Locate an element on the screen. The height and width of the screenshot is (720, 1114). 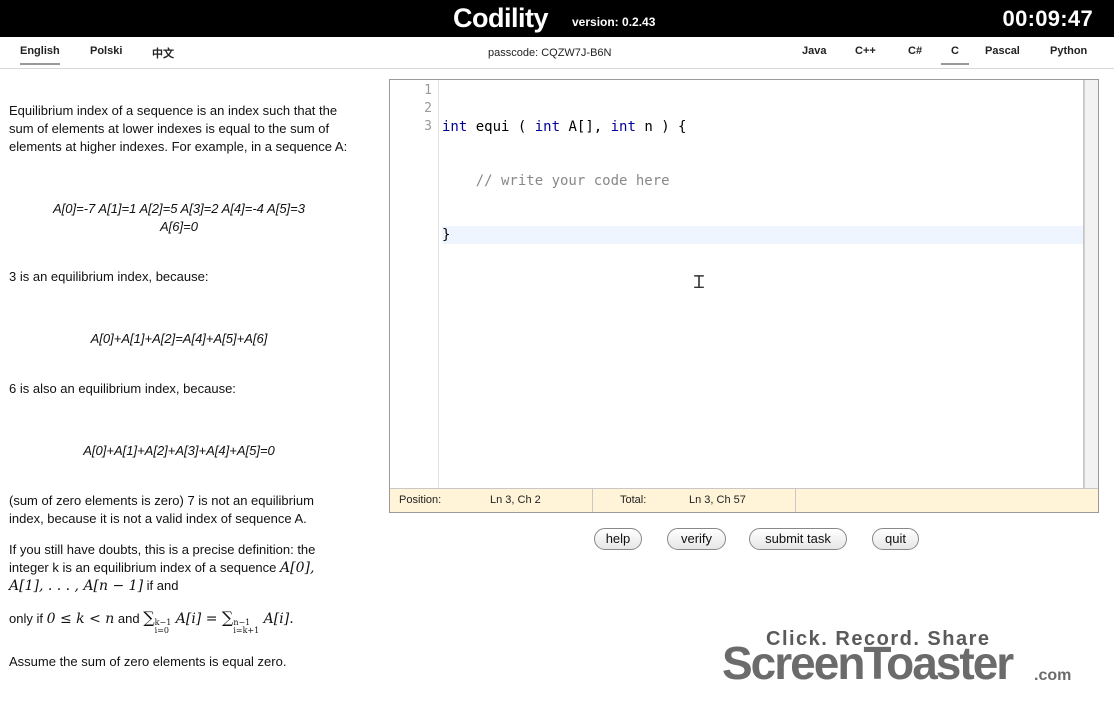
tab-c: C is located at coordinates (955, 55).